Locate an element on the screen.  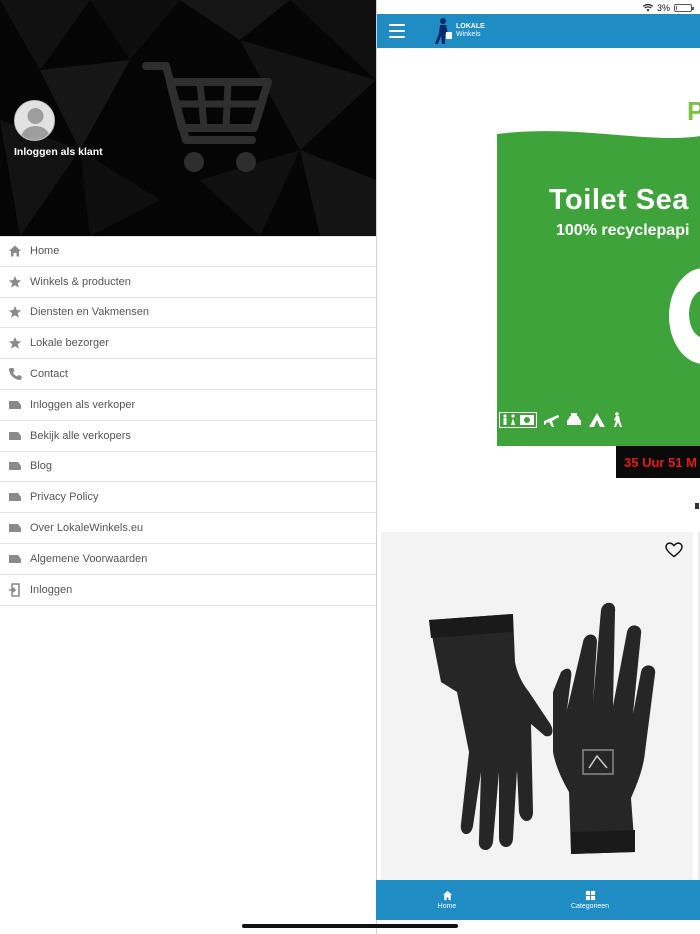
app-bar: LOKALE Winkels is located at coordinates (538, 31).